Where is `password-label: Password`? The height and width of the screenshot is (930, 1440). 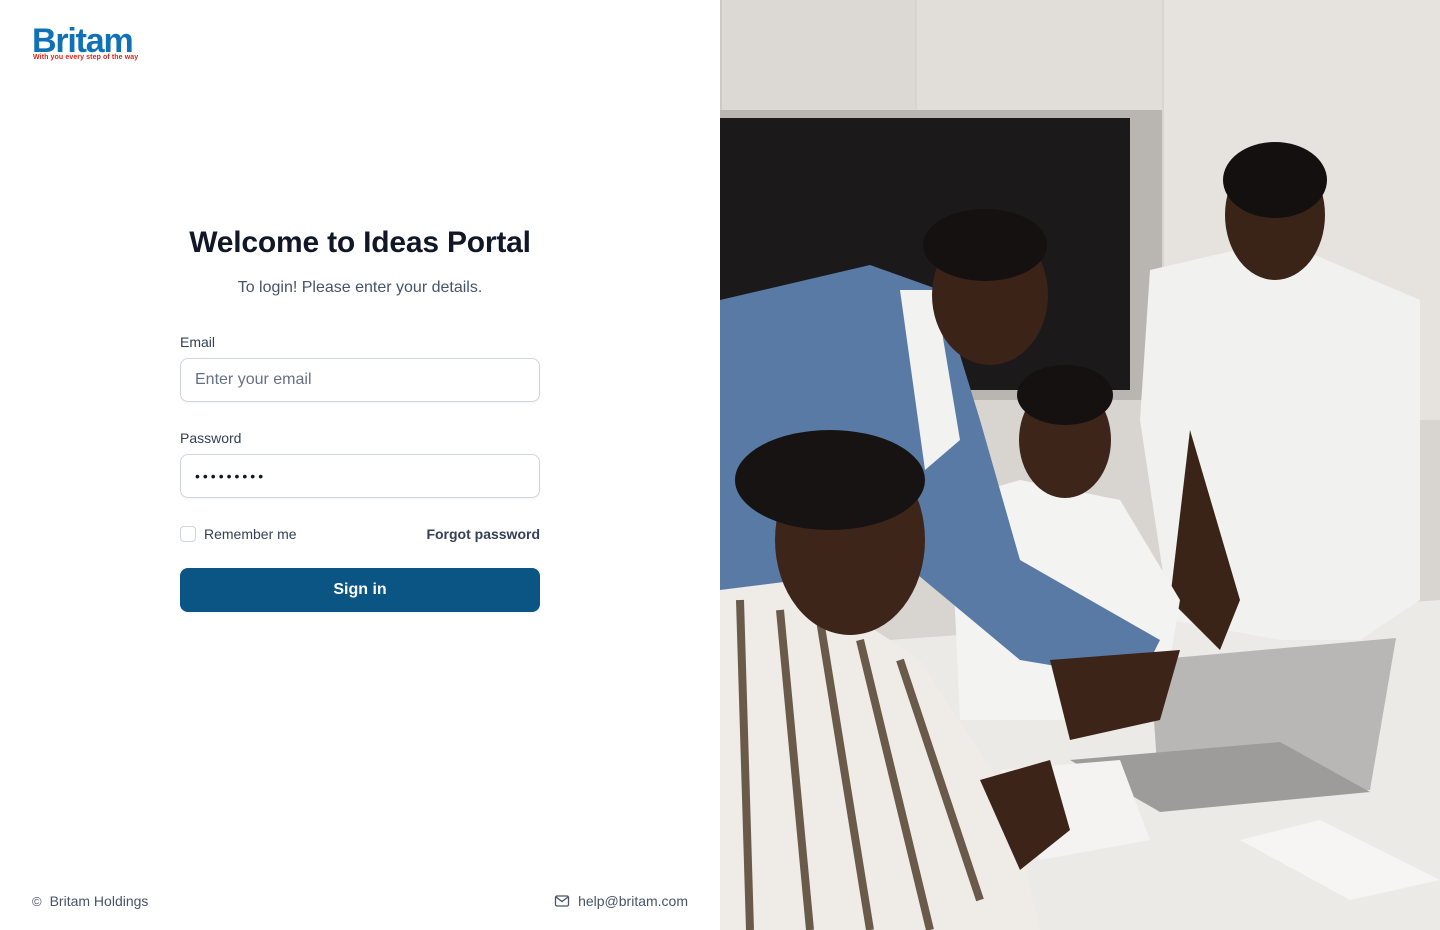
password-label: Password is located at coordinates (211, 438).